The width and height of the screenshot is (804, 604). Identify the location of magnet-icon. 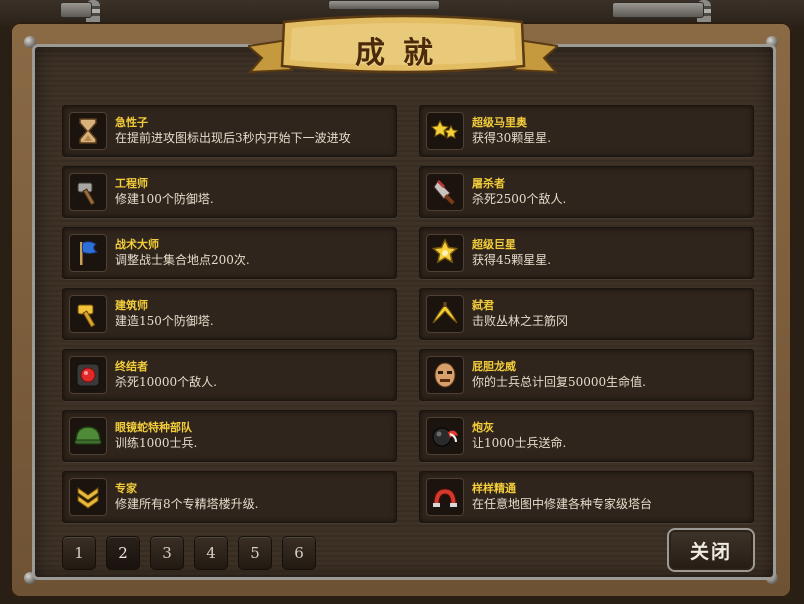
(445, 497).